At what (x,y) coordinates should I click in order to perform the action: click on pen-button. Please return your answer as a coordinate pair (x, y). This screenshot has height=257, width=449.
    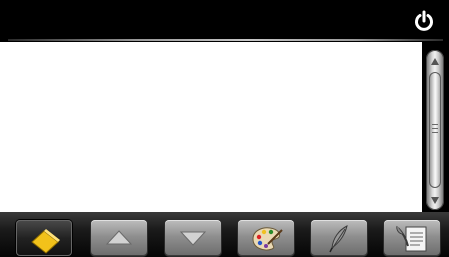
    Looking at the image, I should click on (339, 238).